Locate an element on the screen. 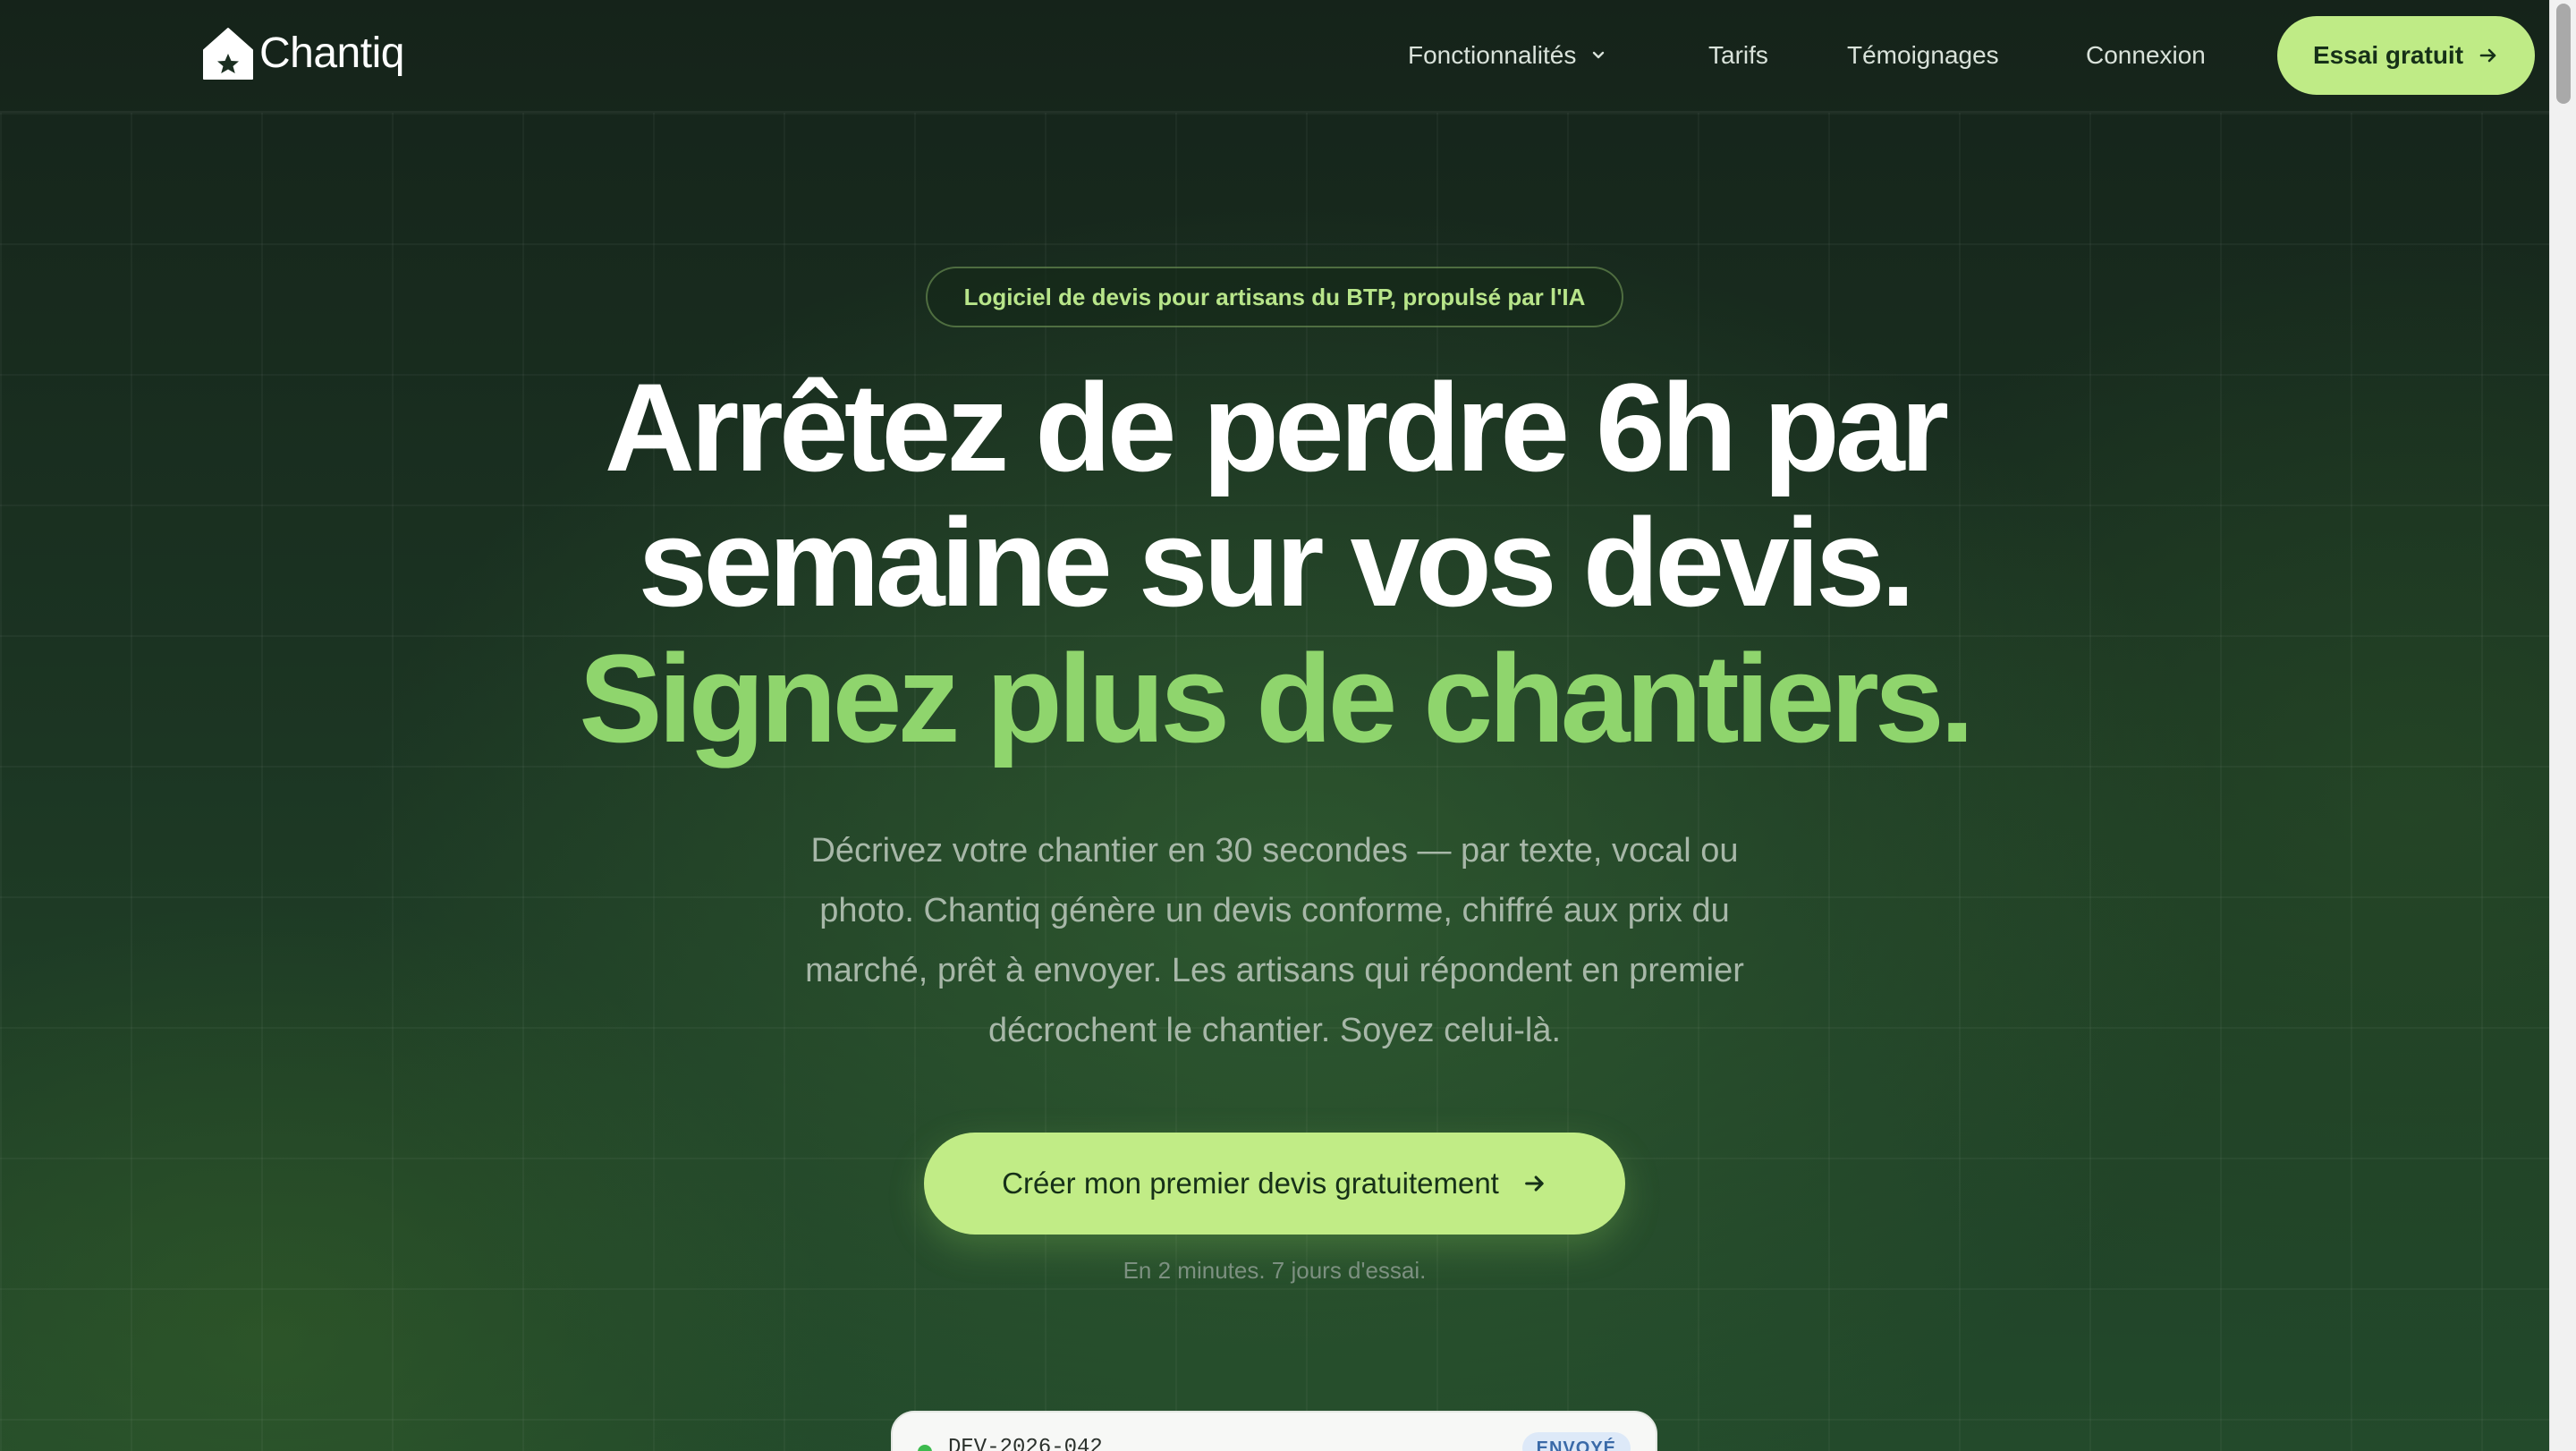 This screenshot has width=2576, height=1451. free-trial-label: Essai gratuit is located at coordinates (2388, 55).